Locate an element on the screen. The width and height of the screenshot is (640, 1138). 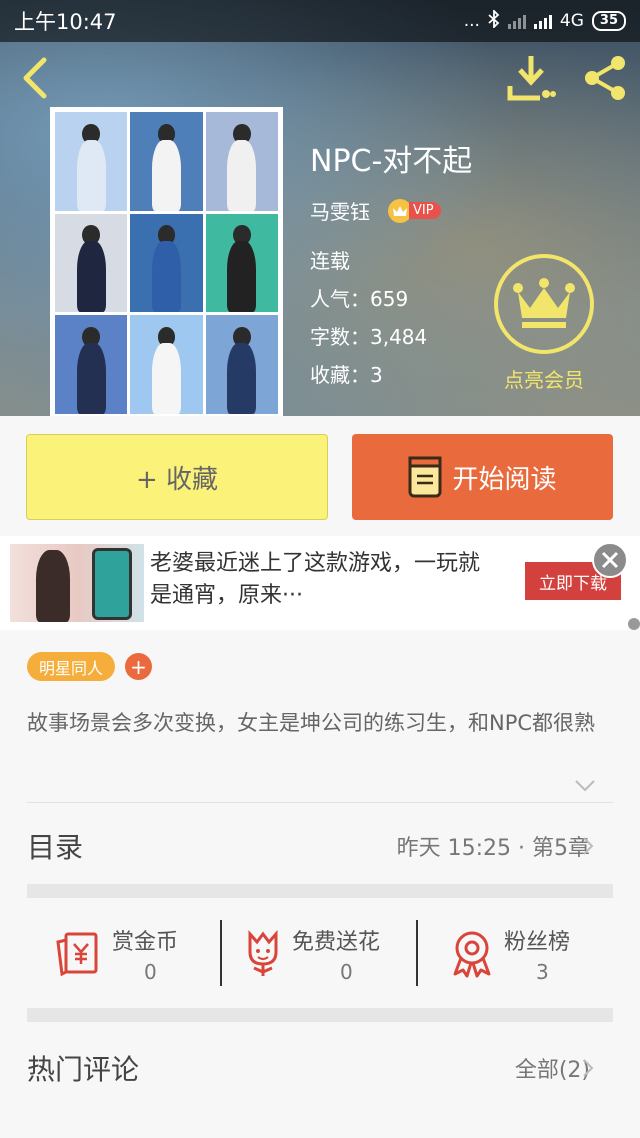
free-flowers: 免费送花 0 is located at coordinates (319, 954).